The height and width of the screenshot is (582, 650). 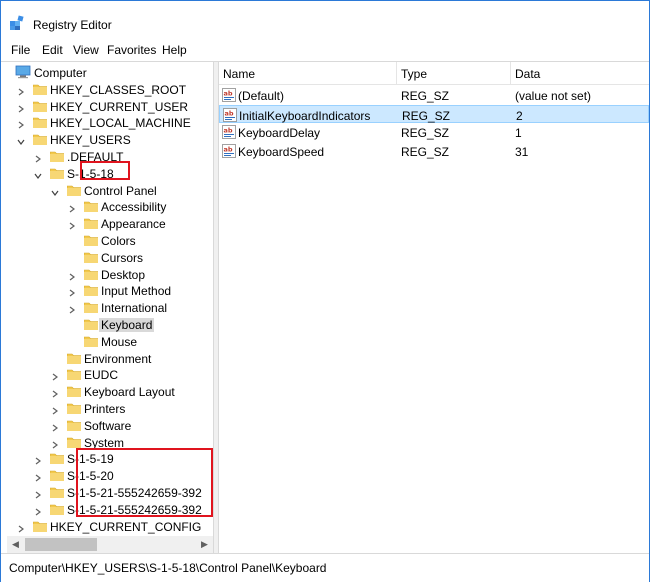 What do you see at coordinates (110, 391) in the screenshot?
I see `tree-node: Keyboard Layout` at bounding box center [110, 391].